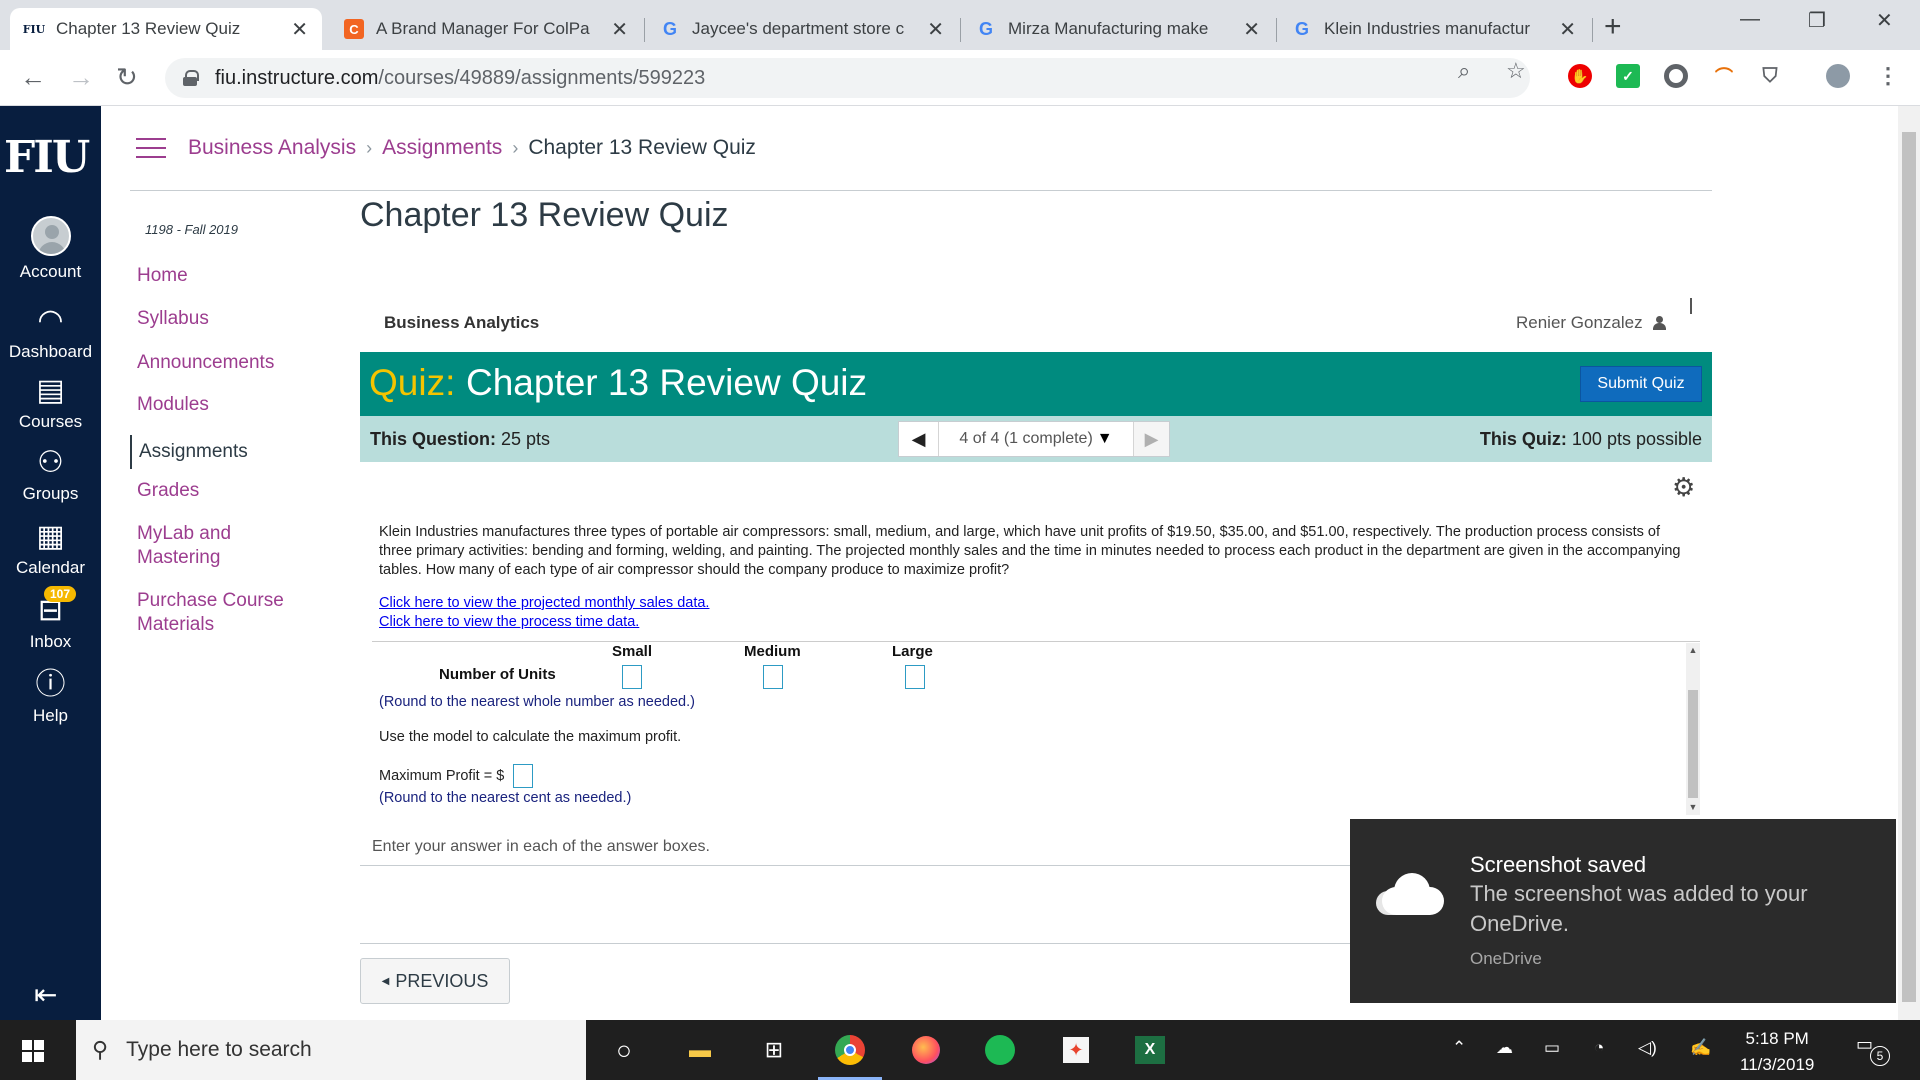 The width and height of the screenshot is (1920, 1080). What do you see at coordinates (1036, 439) in the screenshot?
I see `question-select: 4 of 4 (1 complete) ▼` at bounding box center [1036, 439].